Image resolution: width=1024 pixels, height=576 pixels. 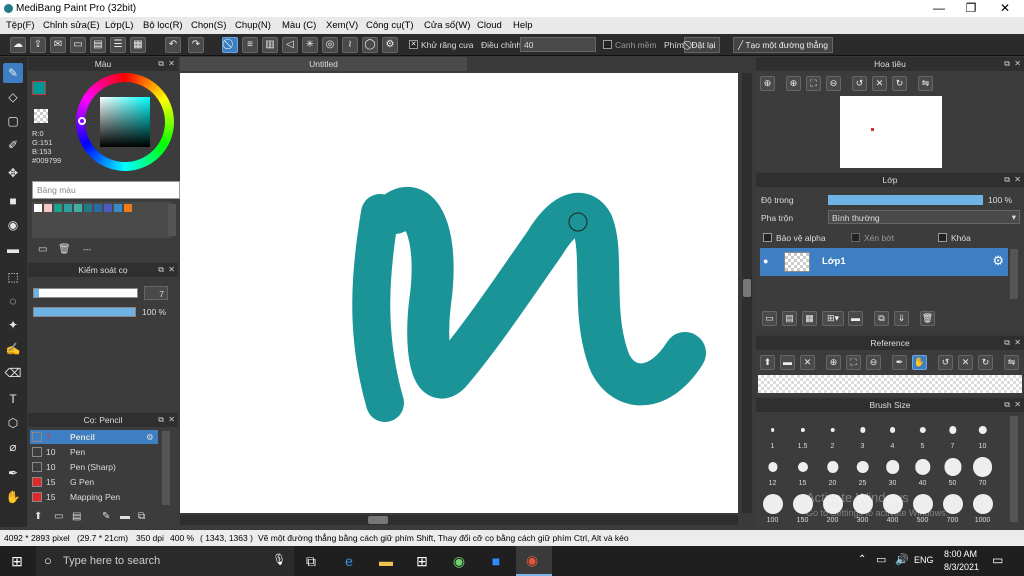 I want to click on magic-wand-icon: ✦, so click(x=13, y=325).